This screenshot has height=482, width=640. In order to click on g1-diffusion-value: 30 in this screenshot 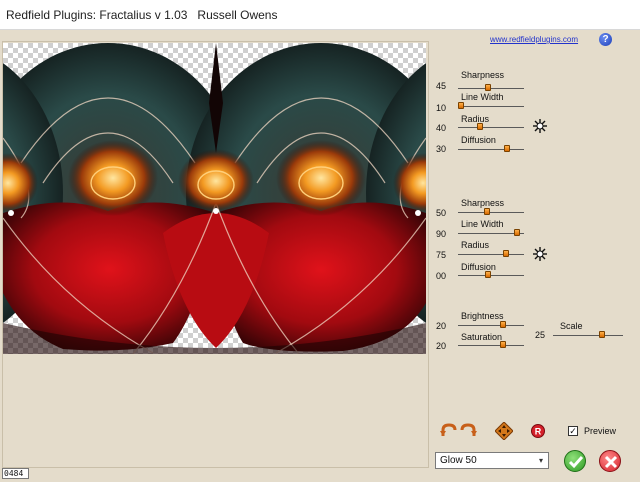, I will do `click(441, 149)`.